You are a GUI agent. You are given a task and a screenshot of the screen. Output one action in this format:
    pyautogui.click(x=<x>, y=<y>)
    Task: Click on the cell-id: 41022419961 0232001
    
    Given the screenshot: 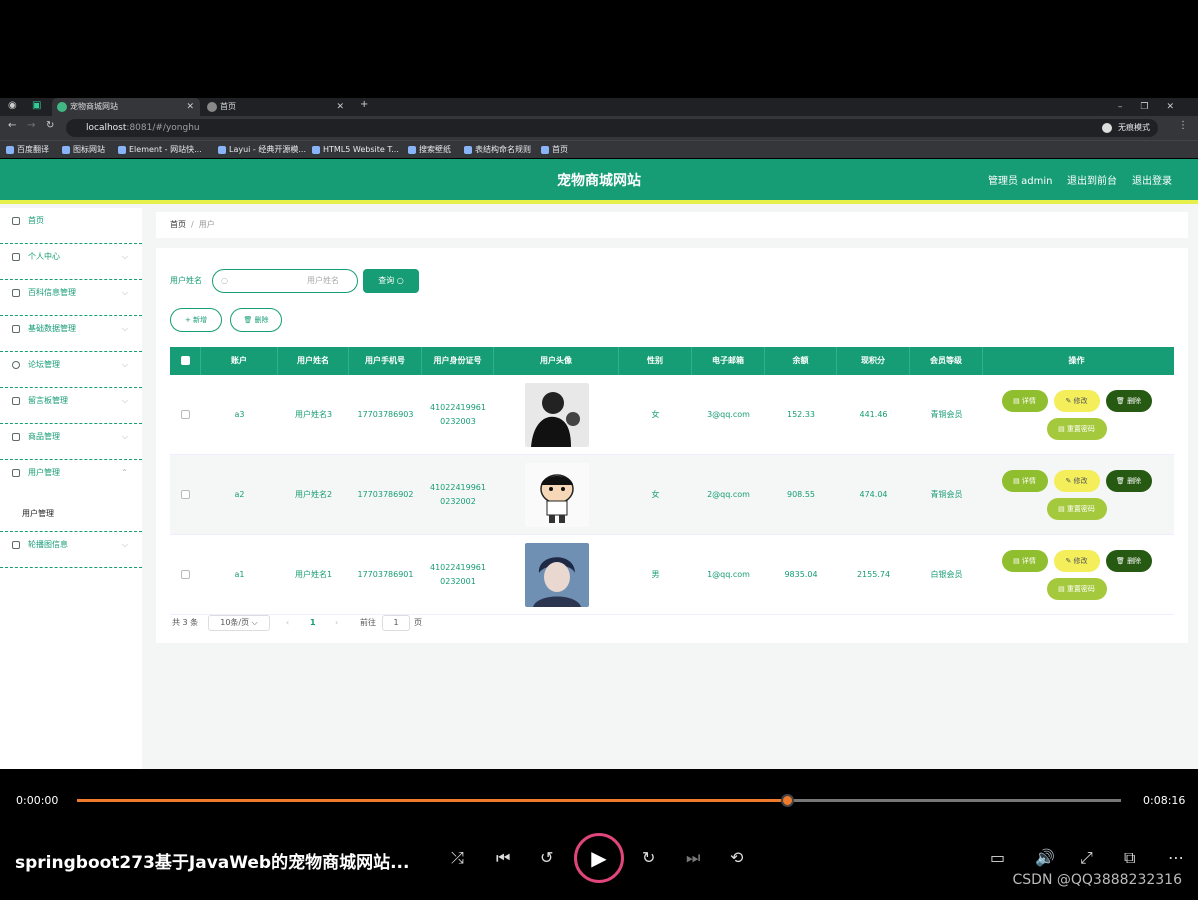 What is the action you would take?
    pyautogui.click(x=458, y=574)
    